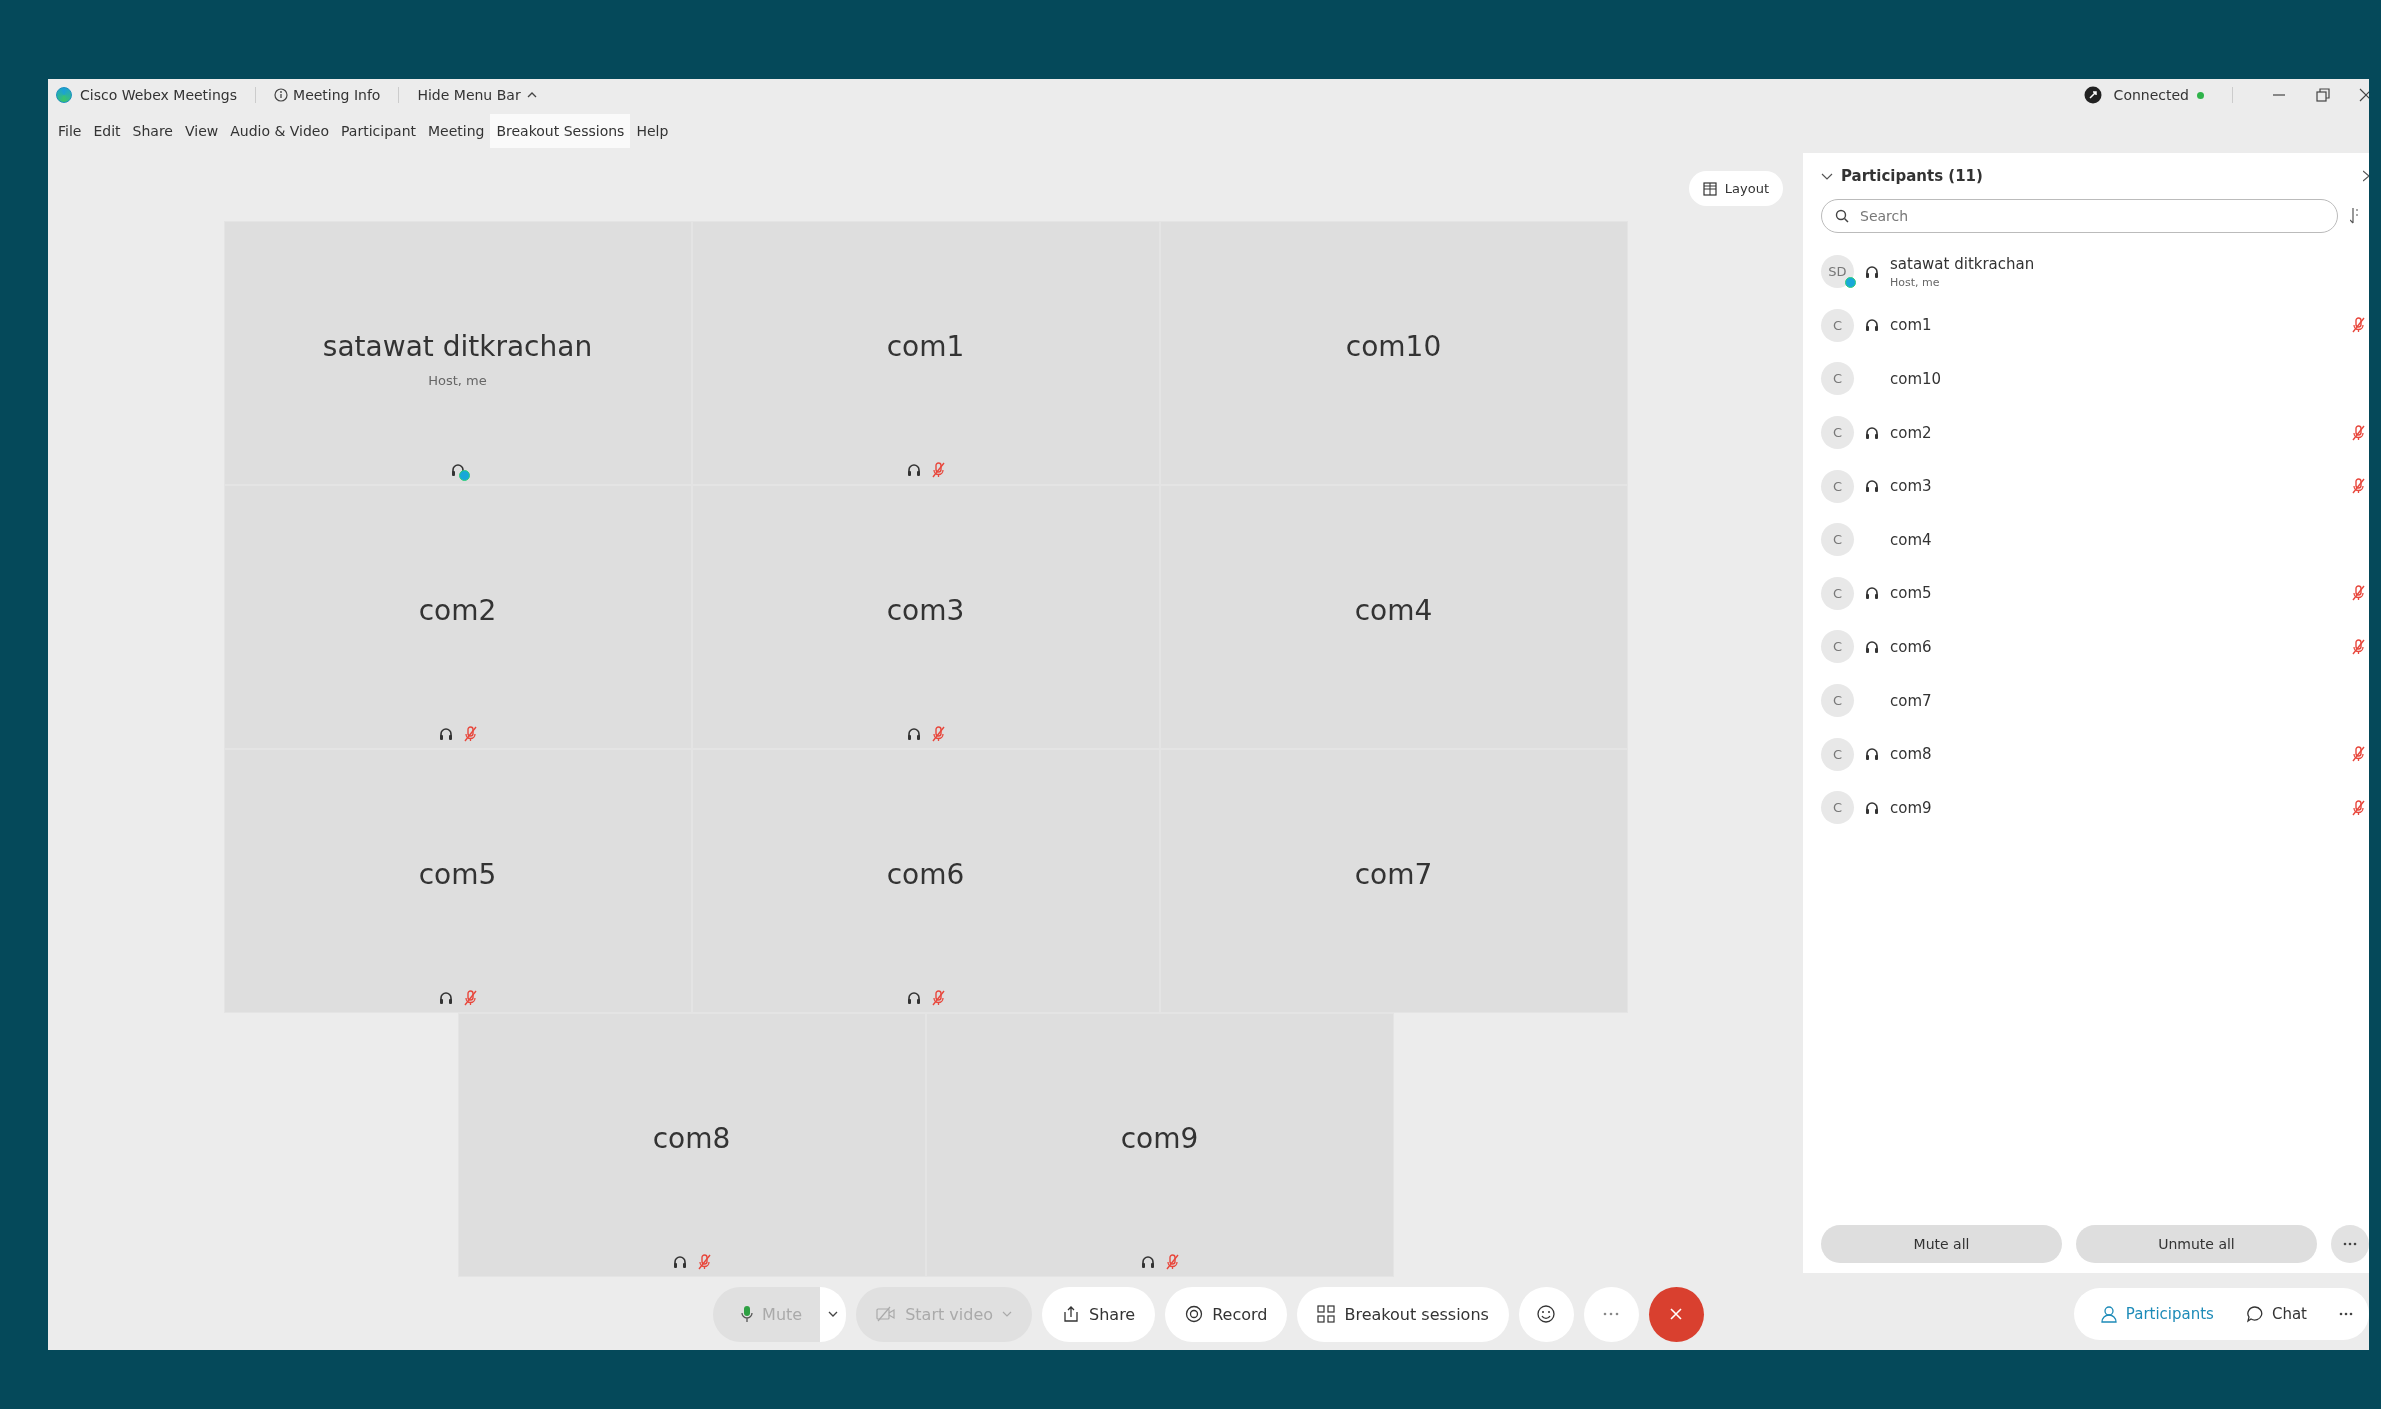 The image size is (2381, 1409). I want to click on sort-icon, so click(2354, 216).